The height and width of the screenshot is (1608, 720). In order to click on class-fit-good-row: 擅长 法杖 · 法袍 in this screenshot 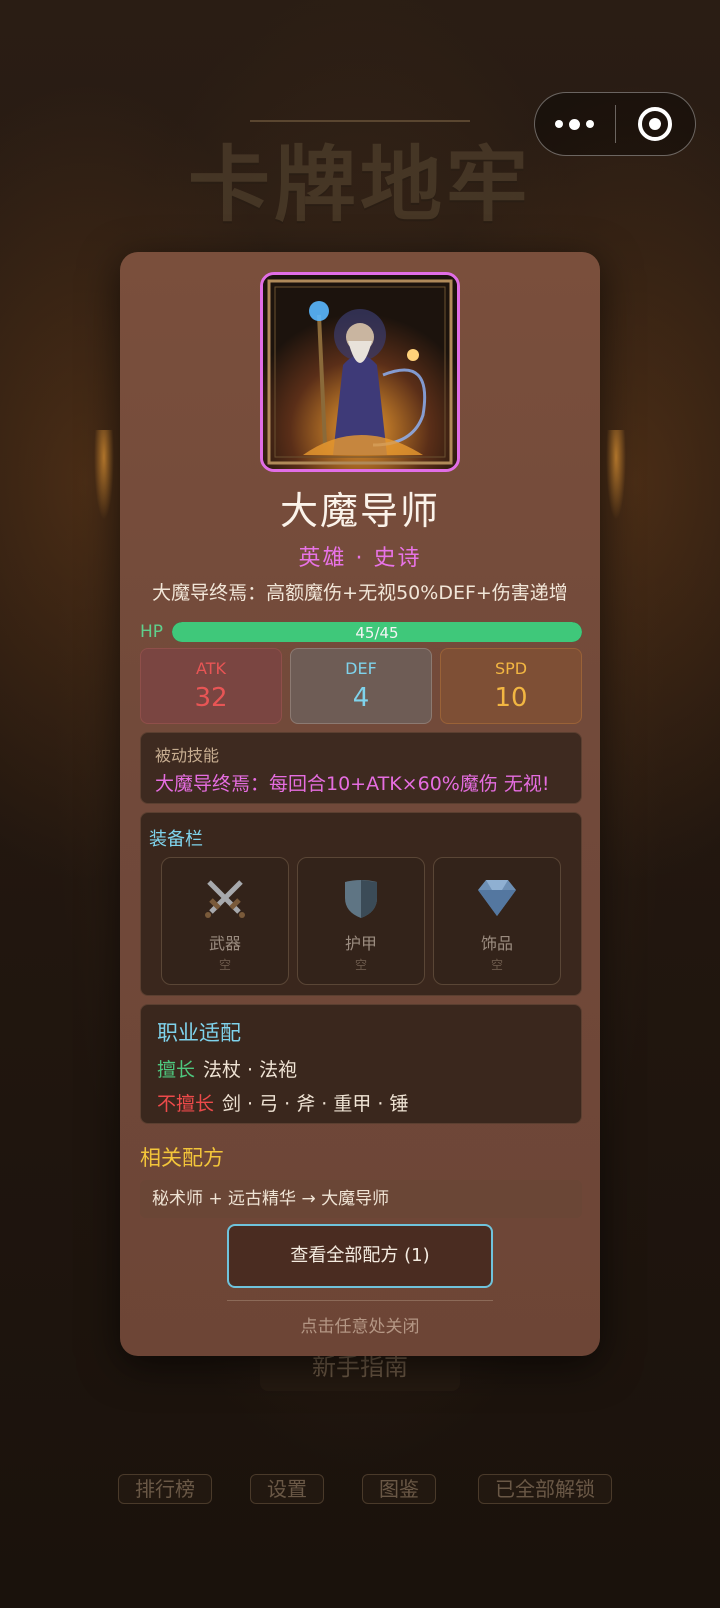, I will do `click(227, 1068)`.